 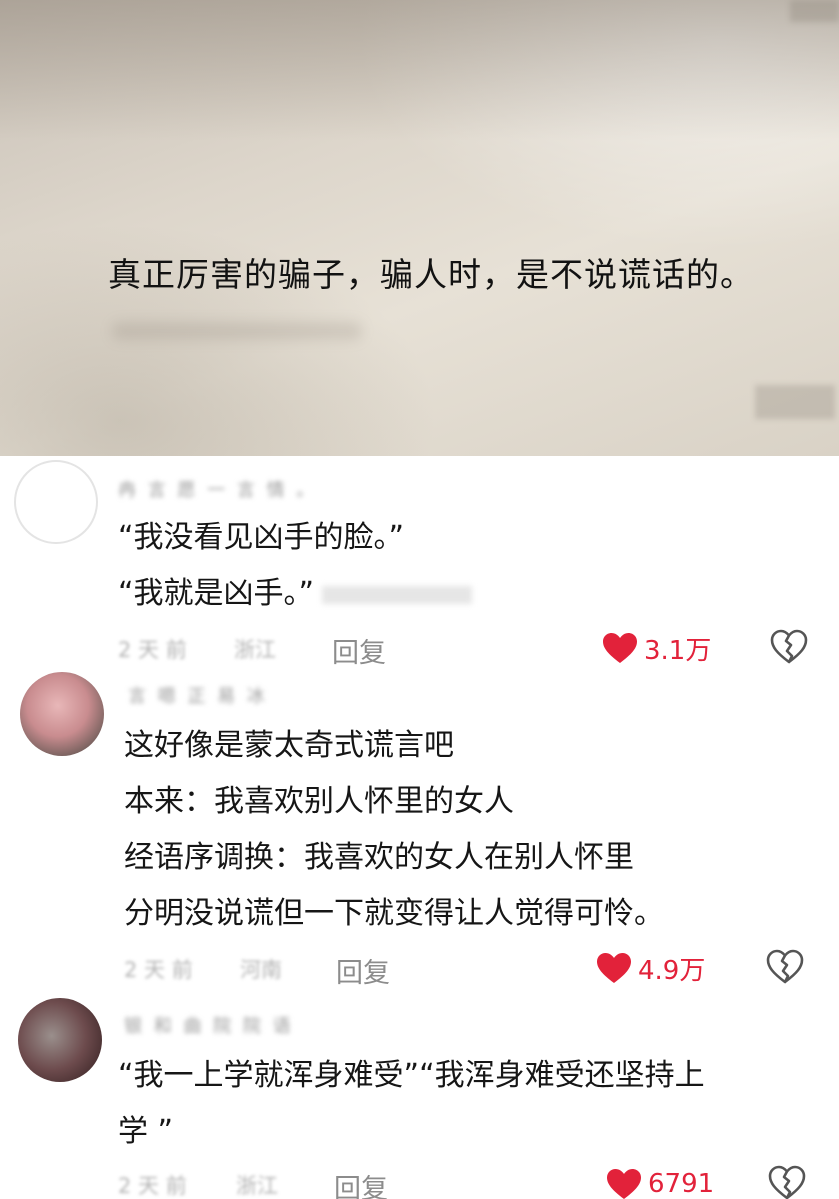 What do you see at coordinates (411, 1075) in the screenshot?
I see `comment-line: “我一上学就浑身难受”“我浑身难受还坚持上` at bounding box center [411, 1075].